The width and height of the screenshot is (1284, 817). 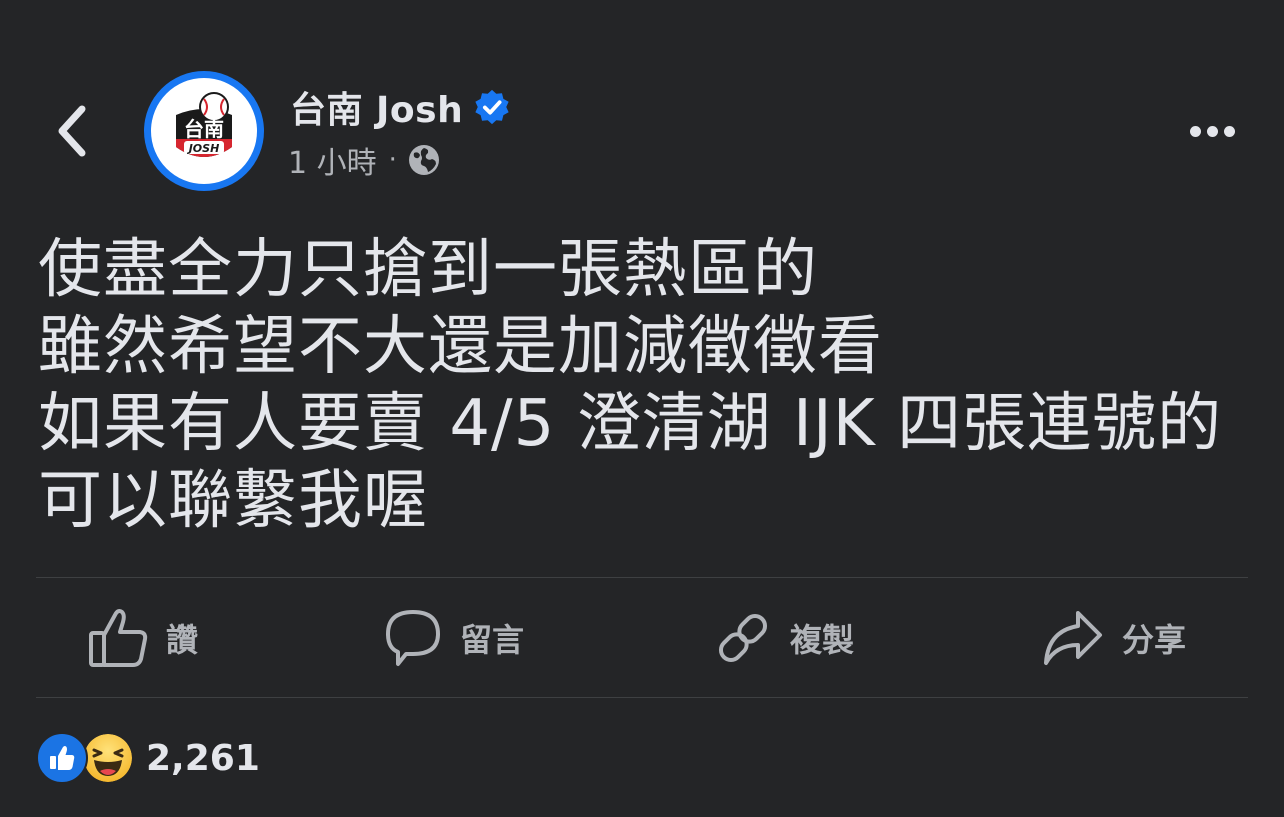 What do you see at coordinates (743, 638) in the screenshot?
I see `link-icon` at bounding box center [743, 638].